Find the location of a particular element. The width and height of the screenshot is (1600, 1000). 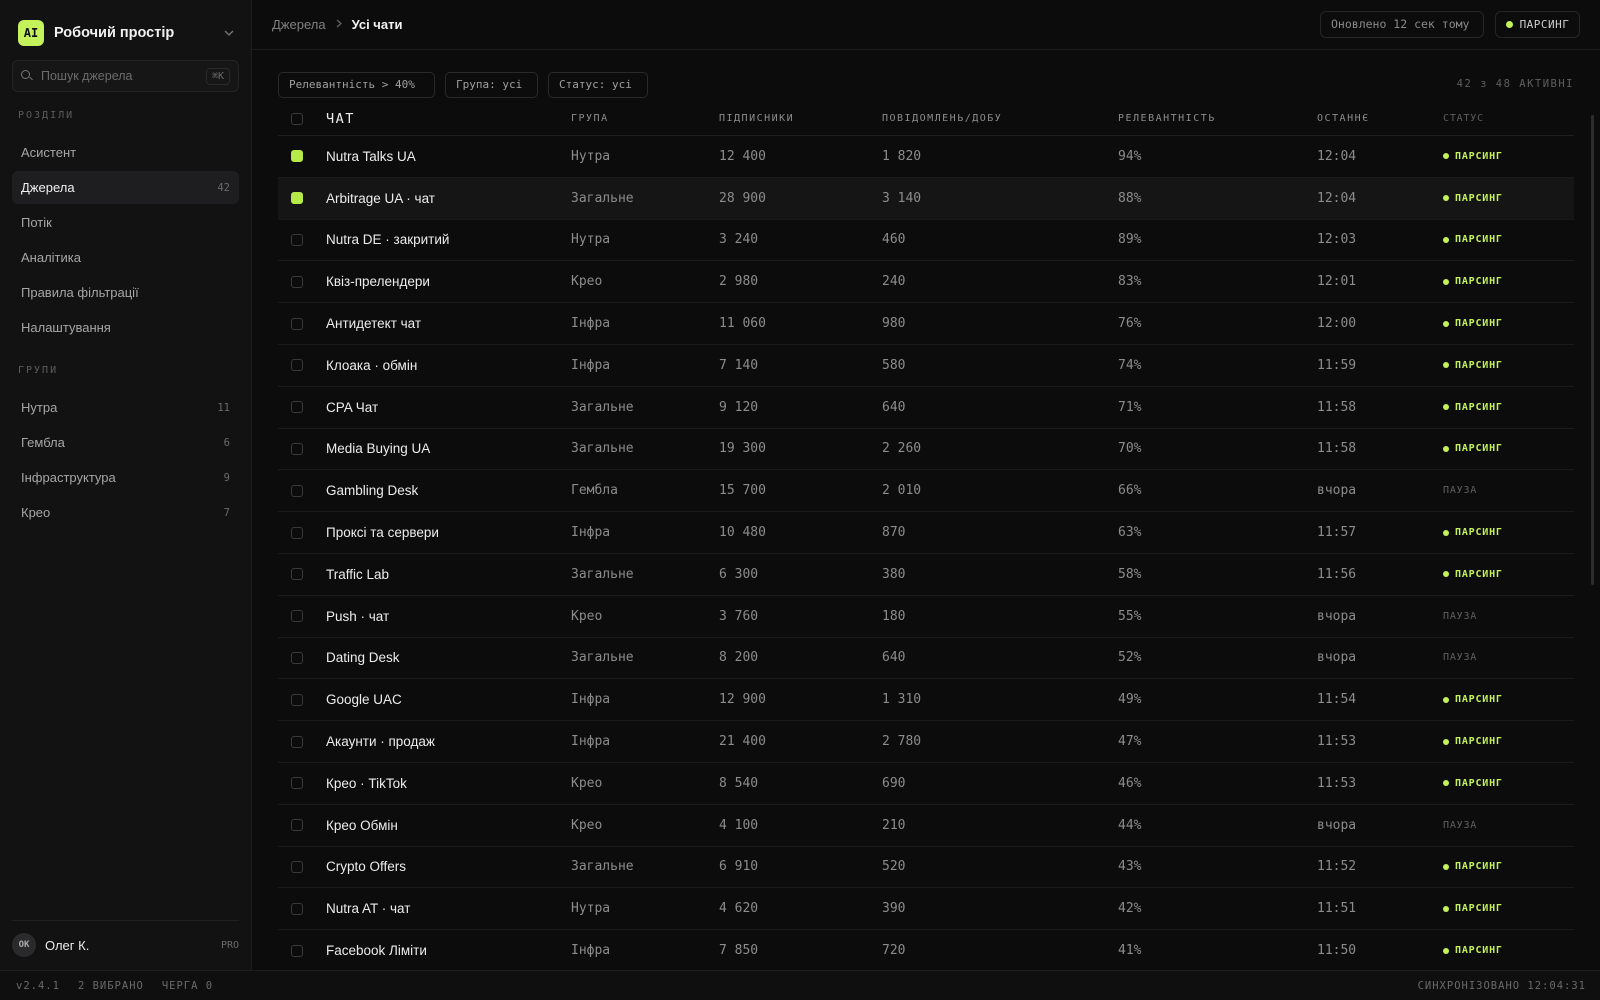

filter-status: Статус: усі is located at coordinates (598, 85).